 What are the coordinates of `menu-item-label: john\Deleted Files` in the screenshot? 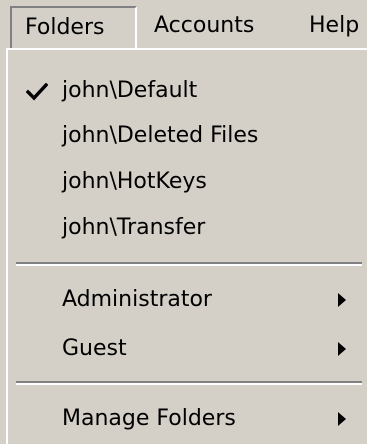 It's located at (160, 135).